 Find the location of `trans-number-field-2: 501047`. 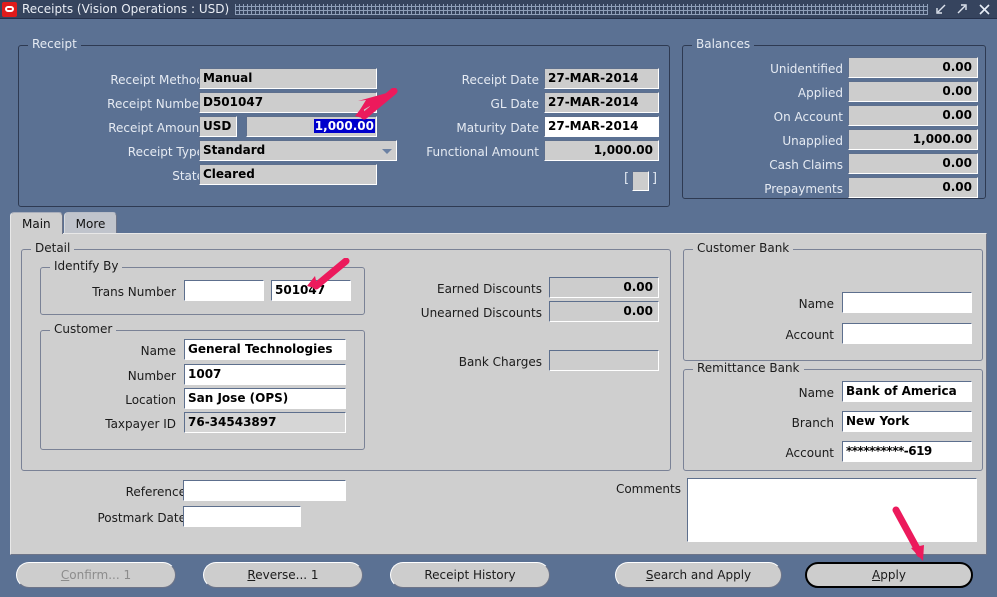

trans-number-field-2: 501047 is located at coordinates (311, 290).